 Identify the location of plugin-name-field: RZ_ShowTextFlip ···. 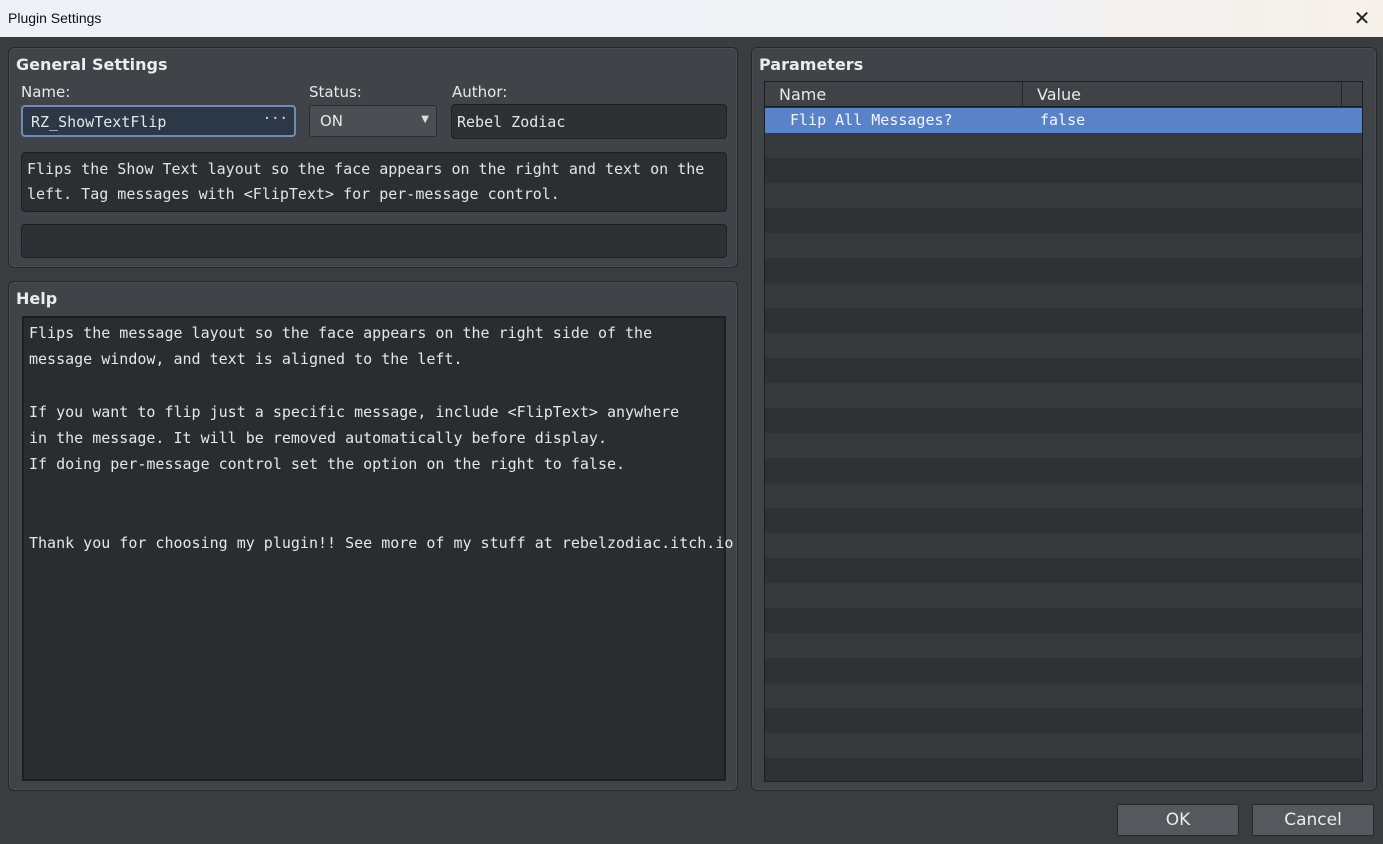
(158, 121).